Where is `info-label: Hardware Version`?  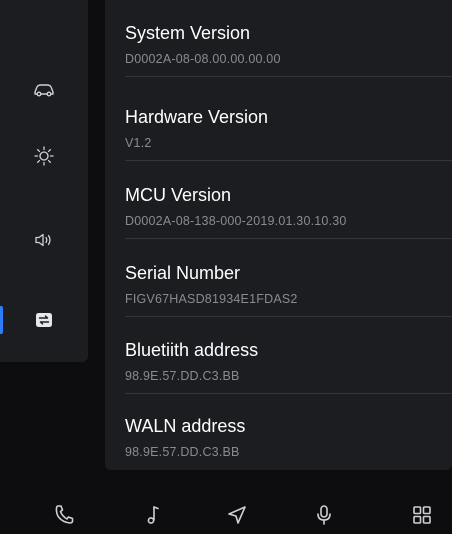
info-label: Hardware Version is located at coordinates (197, 117).